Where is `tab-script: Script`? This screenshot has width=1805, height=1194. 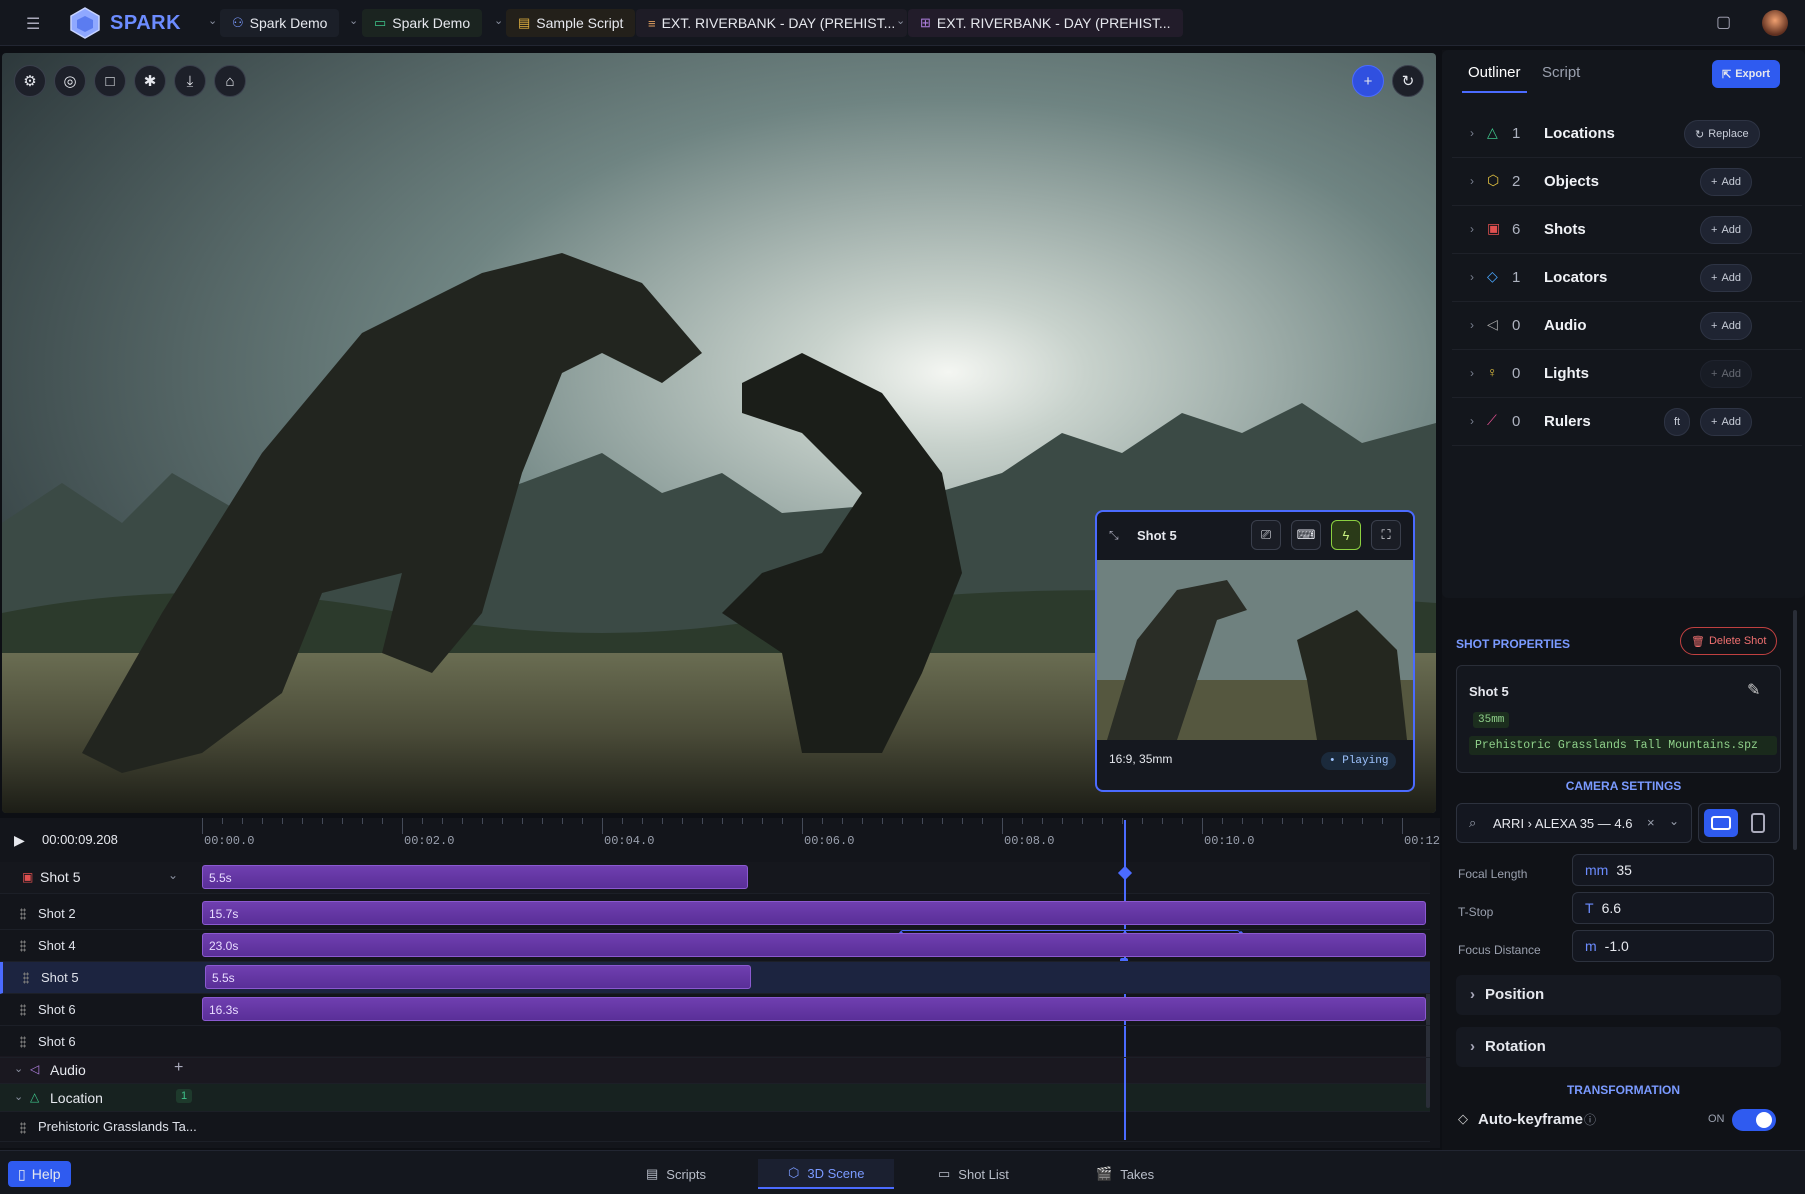 tab-script: Script is located at coordinates (1561, 77).